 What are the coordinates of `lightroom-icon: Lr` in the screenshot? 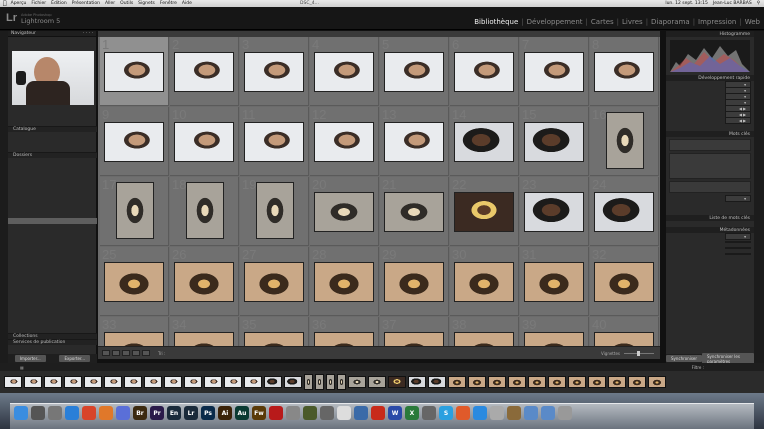 It's located at (191, 413).